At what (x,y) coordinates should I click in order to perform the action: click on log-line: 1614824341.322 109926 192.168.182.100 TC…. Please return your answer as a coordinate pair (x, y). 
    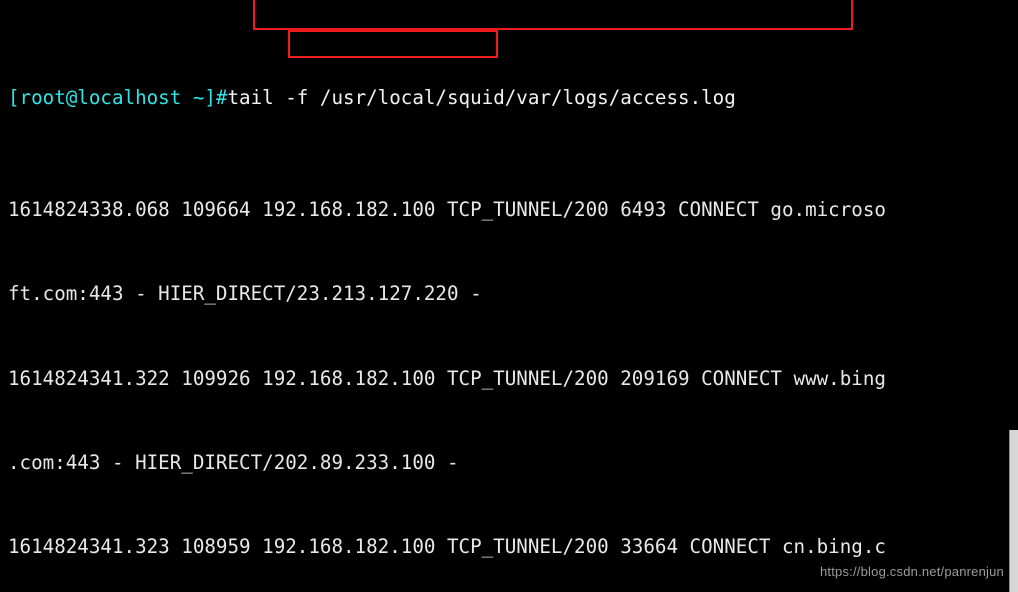
    Looking at the image, I should click on (447, 378).